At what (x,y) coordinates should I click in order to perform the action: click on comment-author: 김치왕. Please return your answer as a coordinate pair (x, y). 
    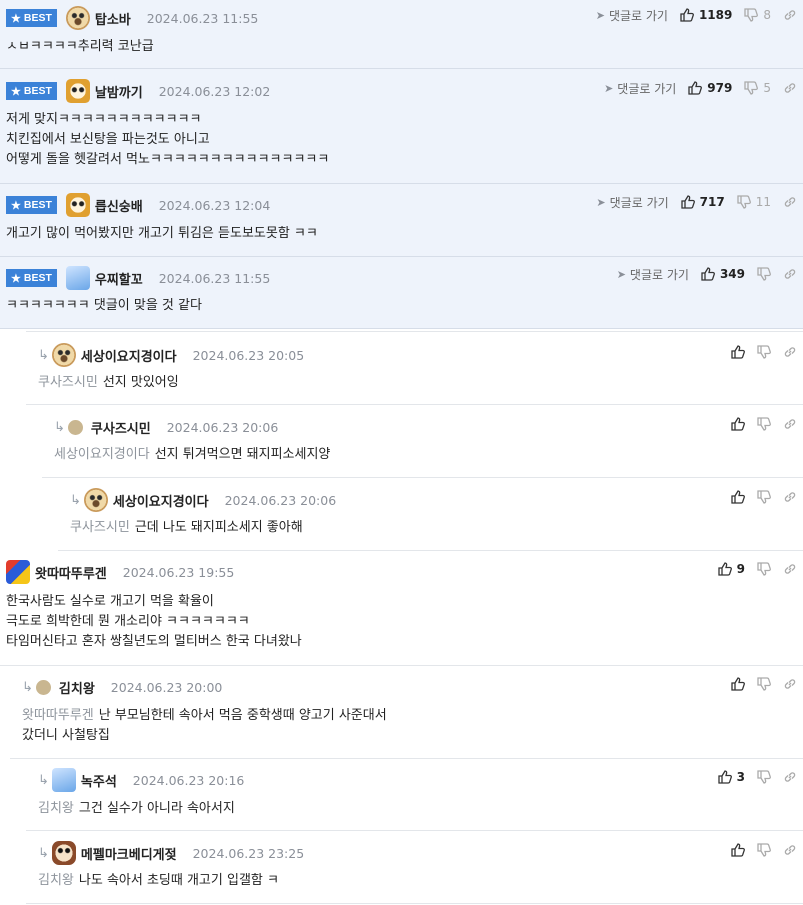
    Looking at the image, I should click on (77, 687).